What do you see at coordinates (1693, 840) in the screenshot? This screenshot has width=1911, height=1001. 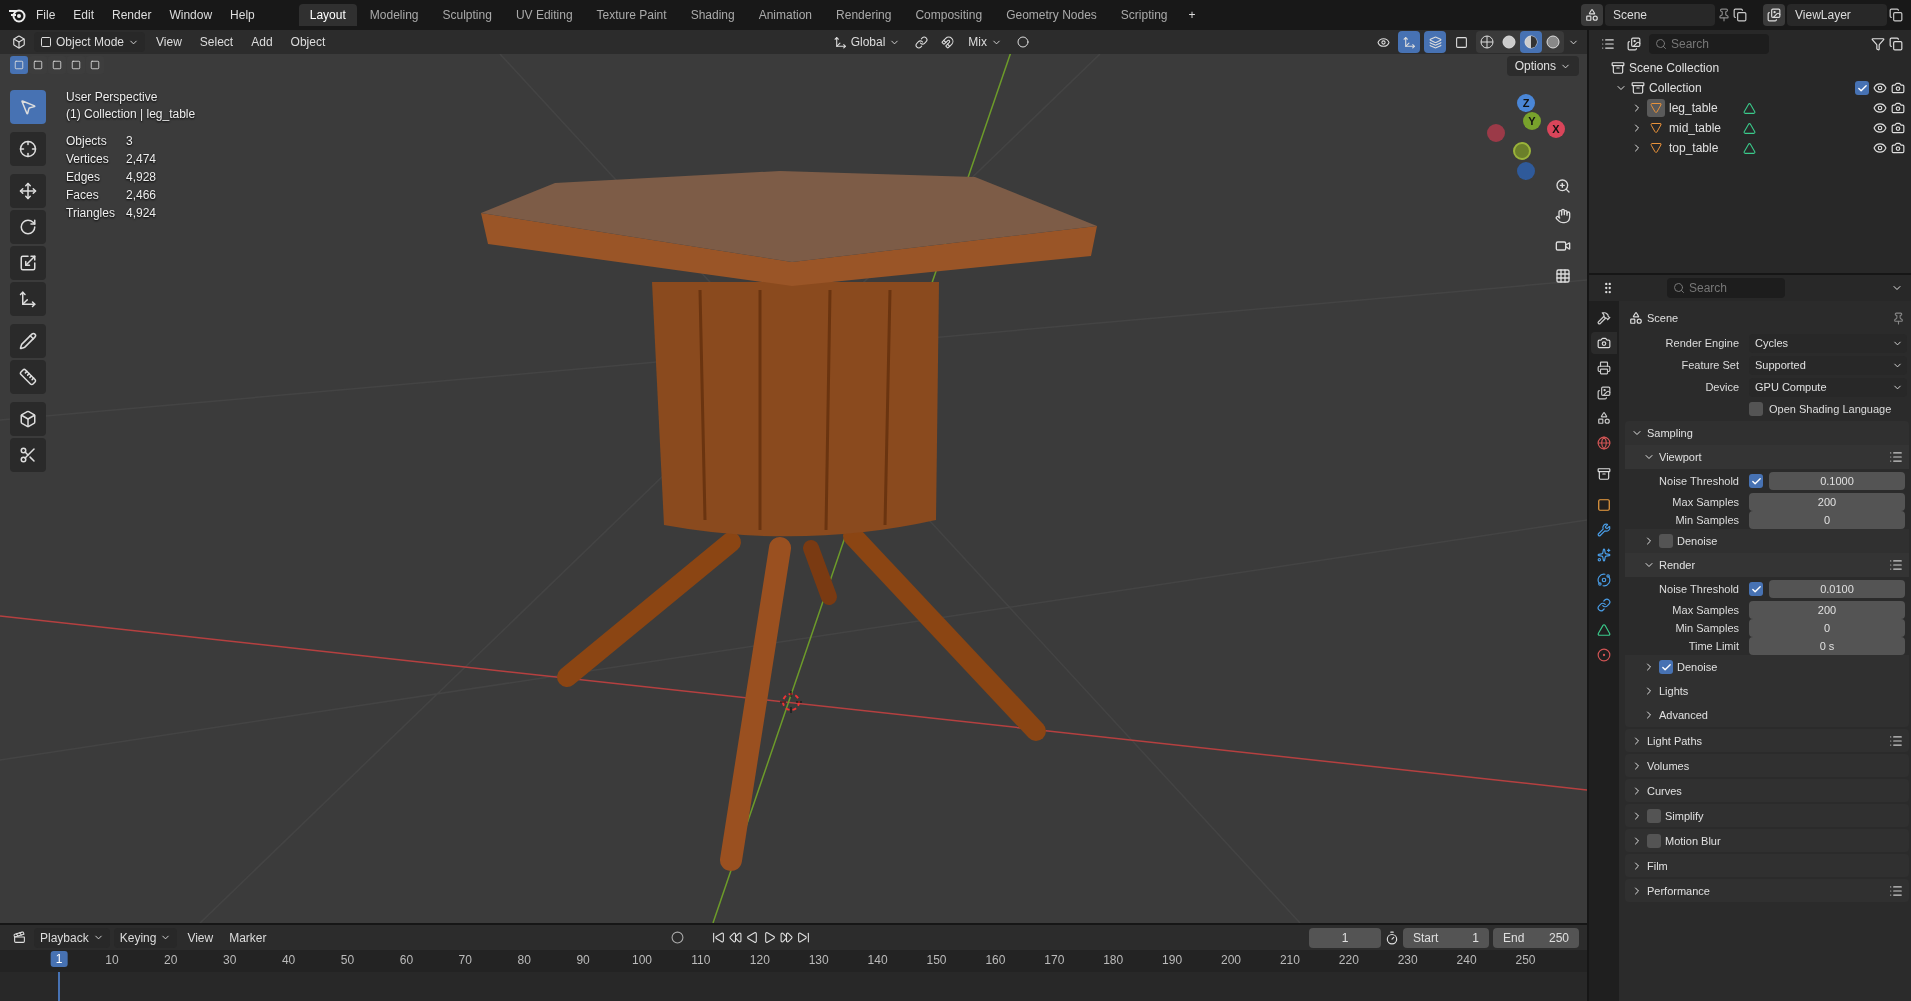 I see `panel-title: Motion Blur` at bounding box center [1693, 840].